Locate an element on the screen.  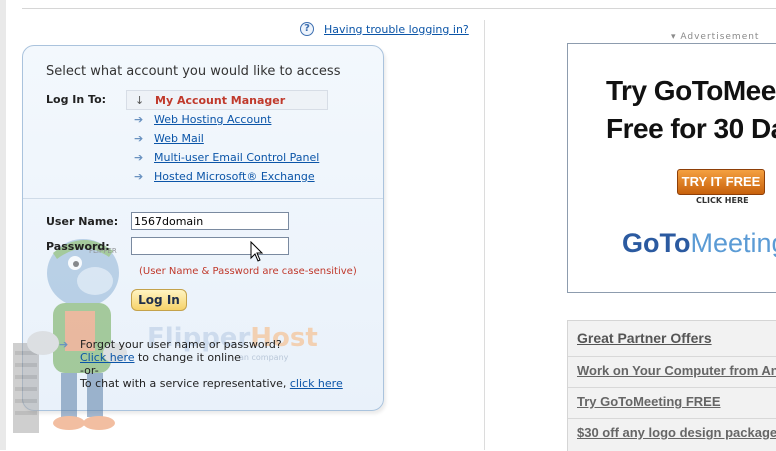
advertisement-label: ▾ Advertisement is located at coordinates (715, 37).